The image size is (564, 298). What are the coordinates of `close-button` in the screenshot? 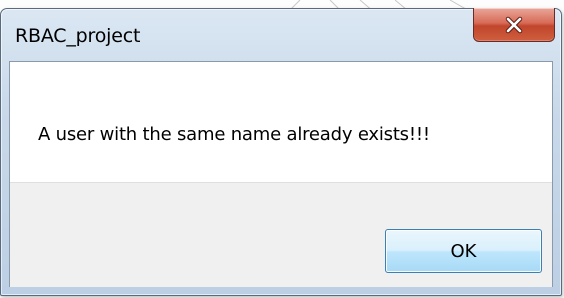 It's located at (514, 25).